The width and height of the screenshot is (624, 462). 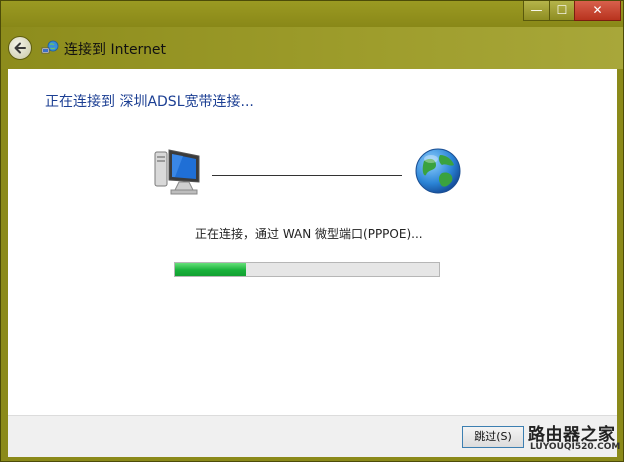 What do you see at coordinates (312, 14) in the screenshot?
I see `title-bar: — ☐ ✕` at bounding box center [312, 14].